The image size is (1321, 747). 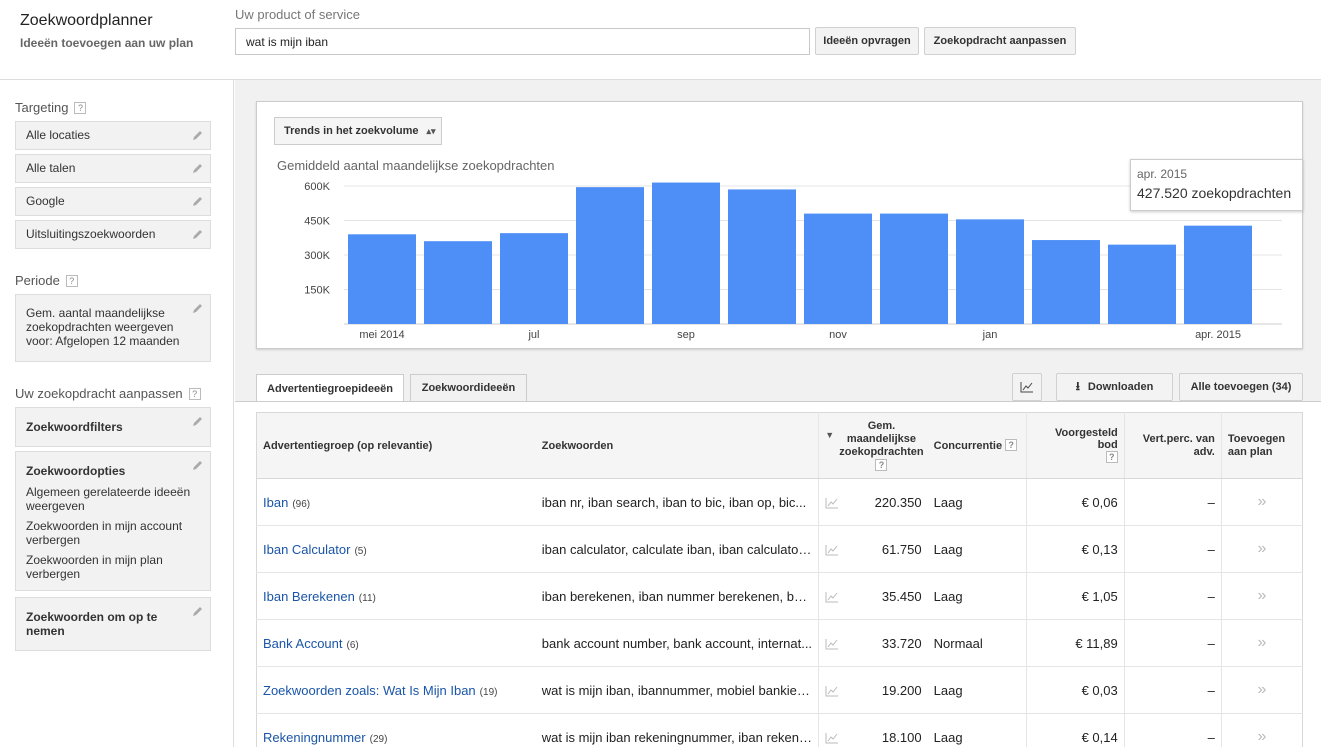 I want to click on download-button: ⭳ Downloaden, so click(x=1114, y=387).